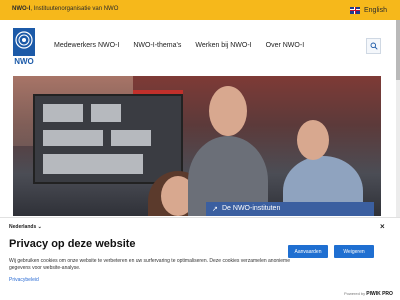 The height and width of the screenshot is (300, 400). Describe the element at coordinates (290, 209) in the screenshot. I see `institutes-link: ↗ De NWO-instituten` at that location.